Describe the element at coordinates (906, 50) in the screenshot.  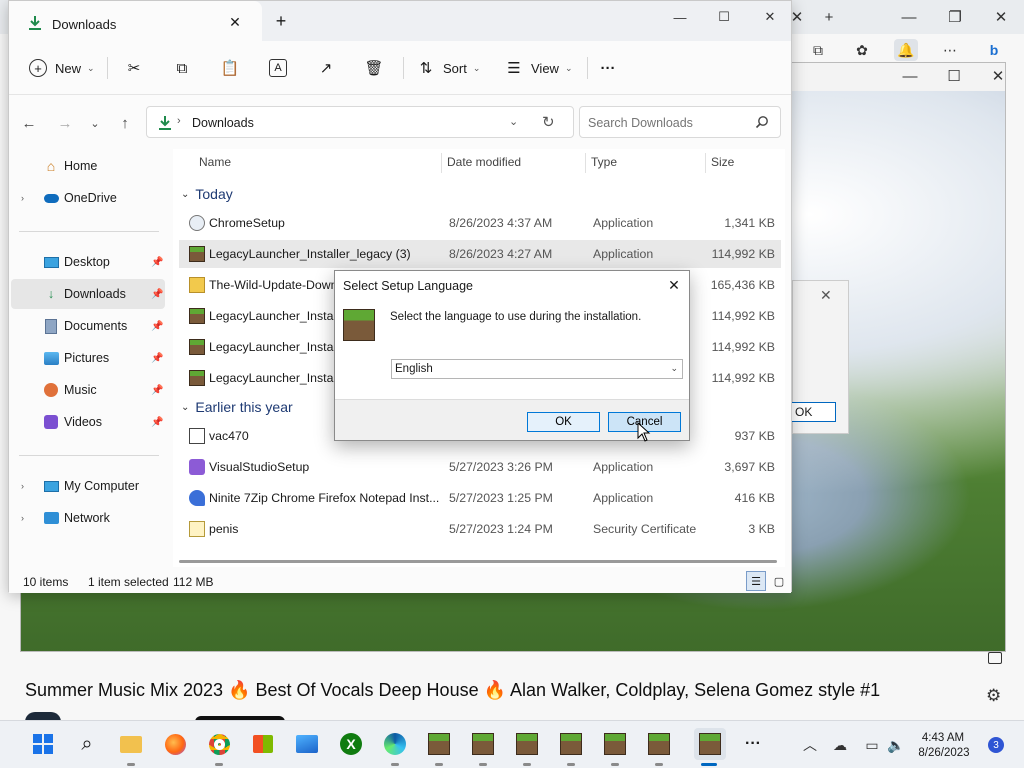
I see `notifications-icon: 🔔` at that location.